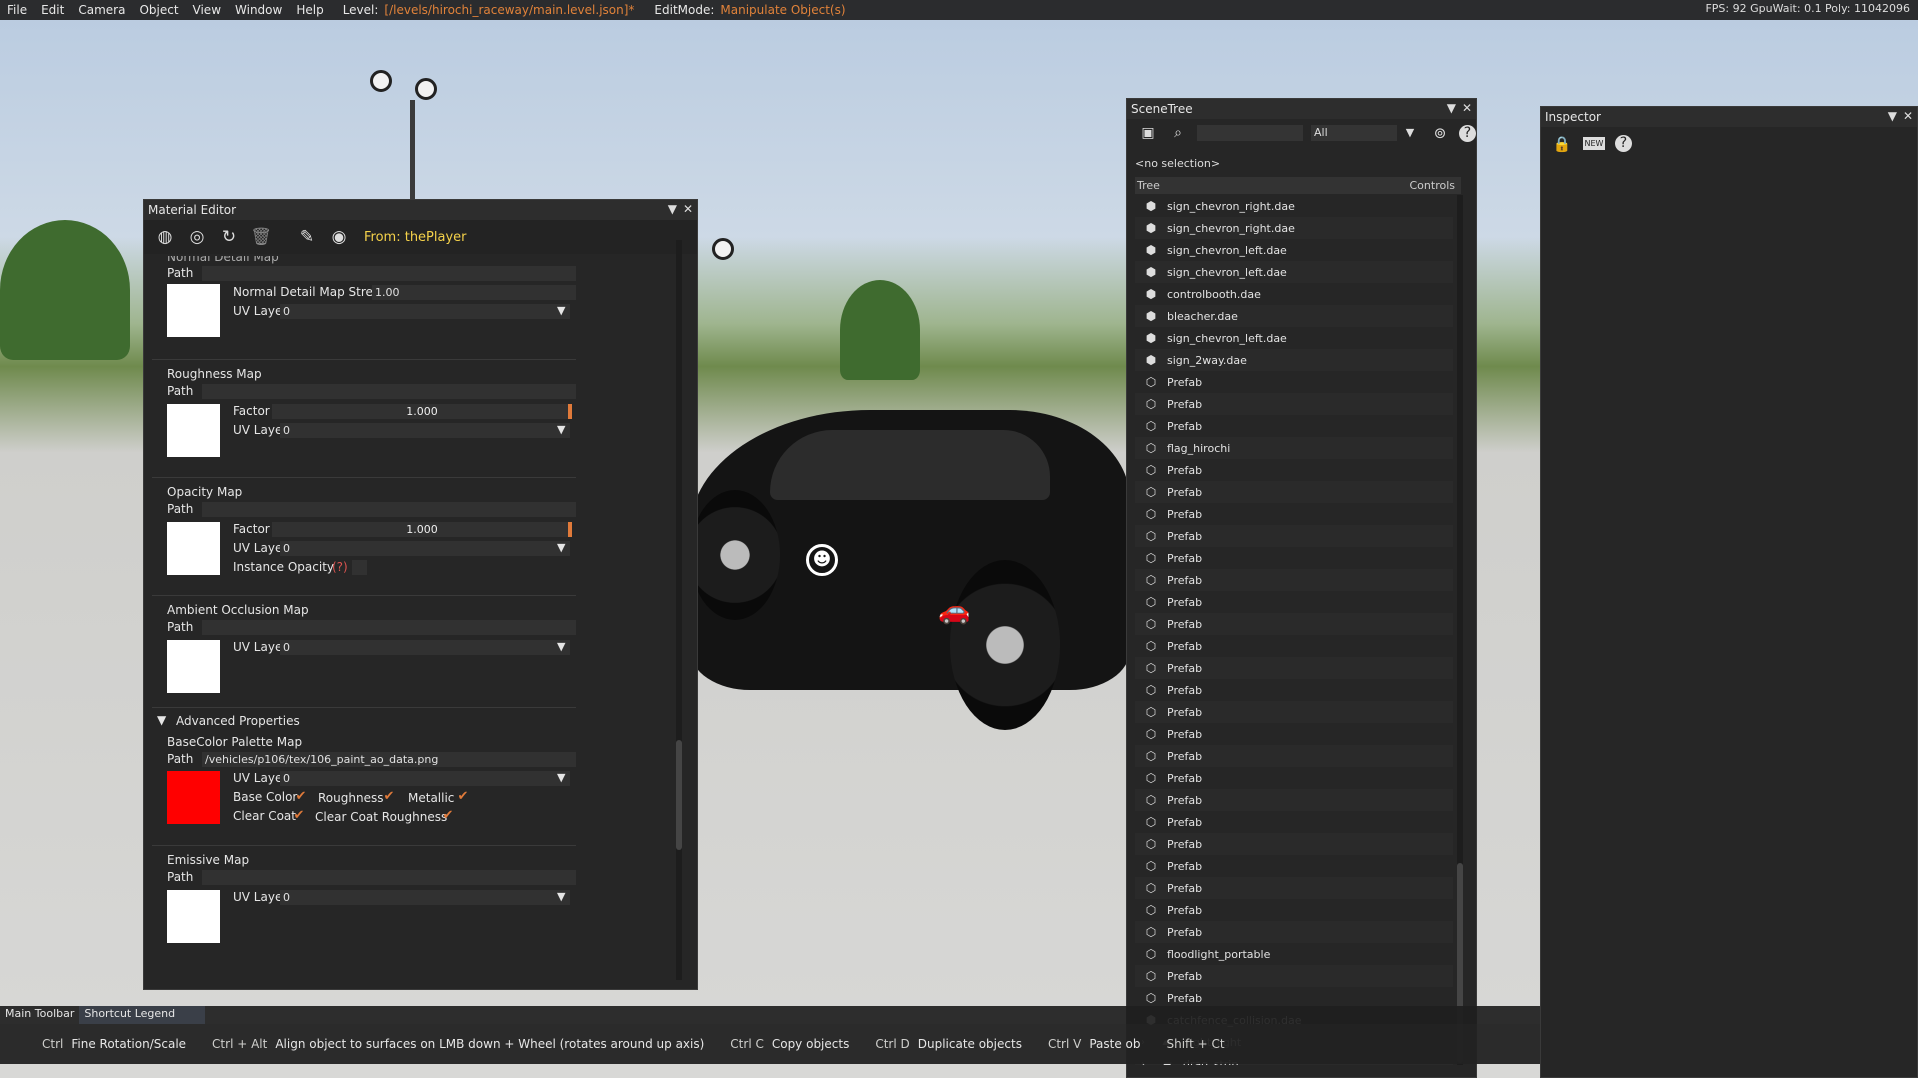 This screenshot has width=1918, height=1078. Describe the element at coordinates (1148, 133) in the screenshot. I see `add-folder-icon: ▣` at that location.